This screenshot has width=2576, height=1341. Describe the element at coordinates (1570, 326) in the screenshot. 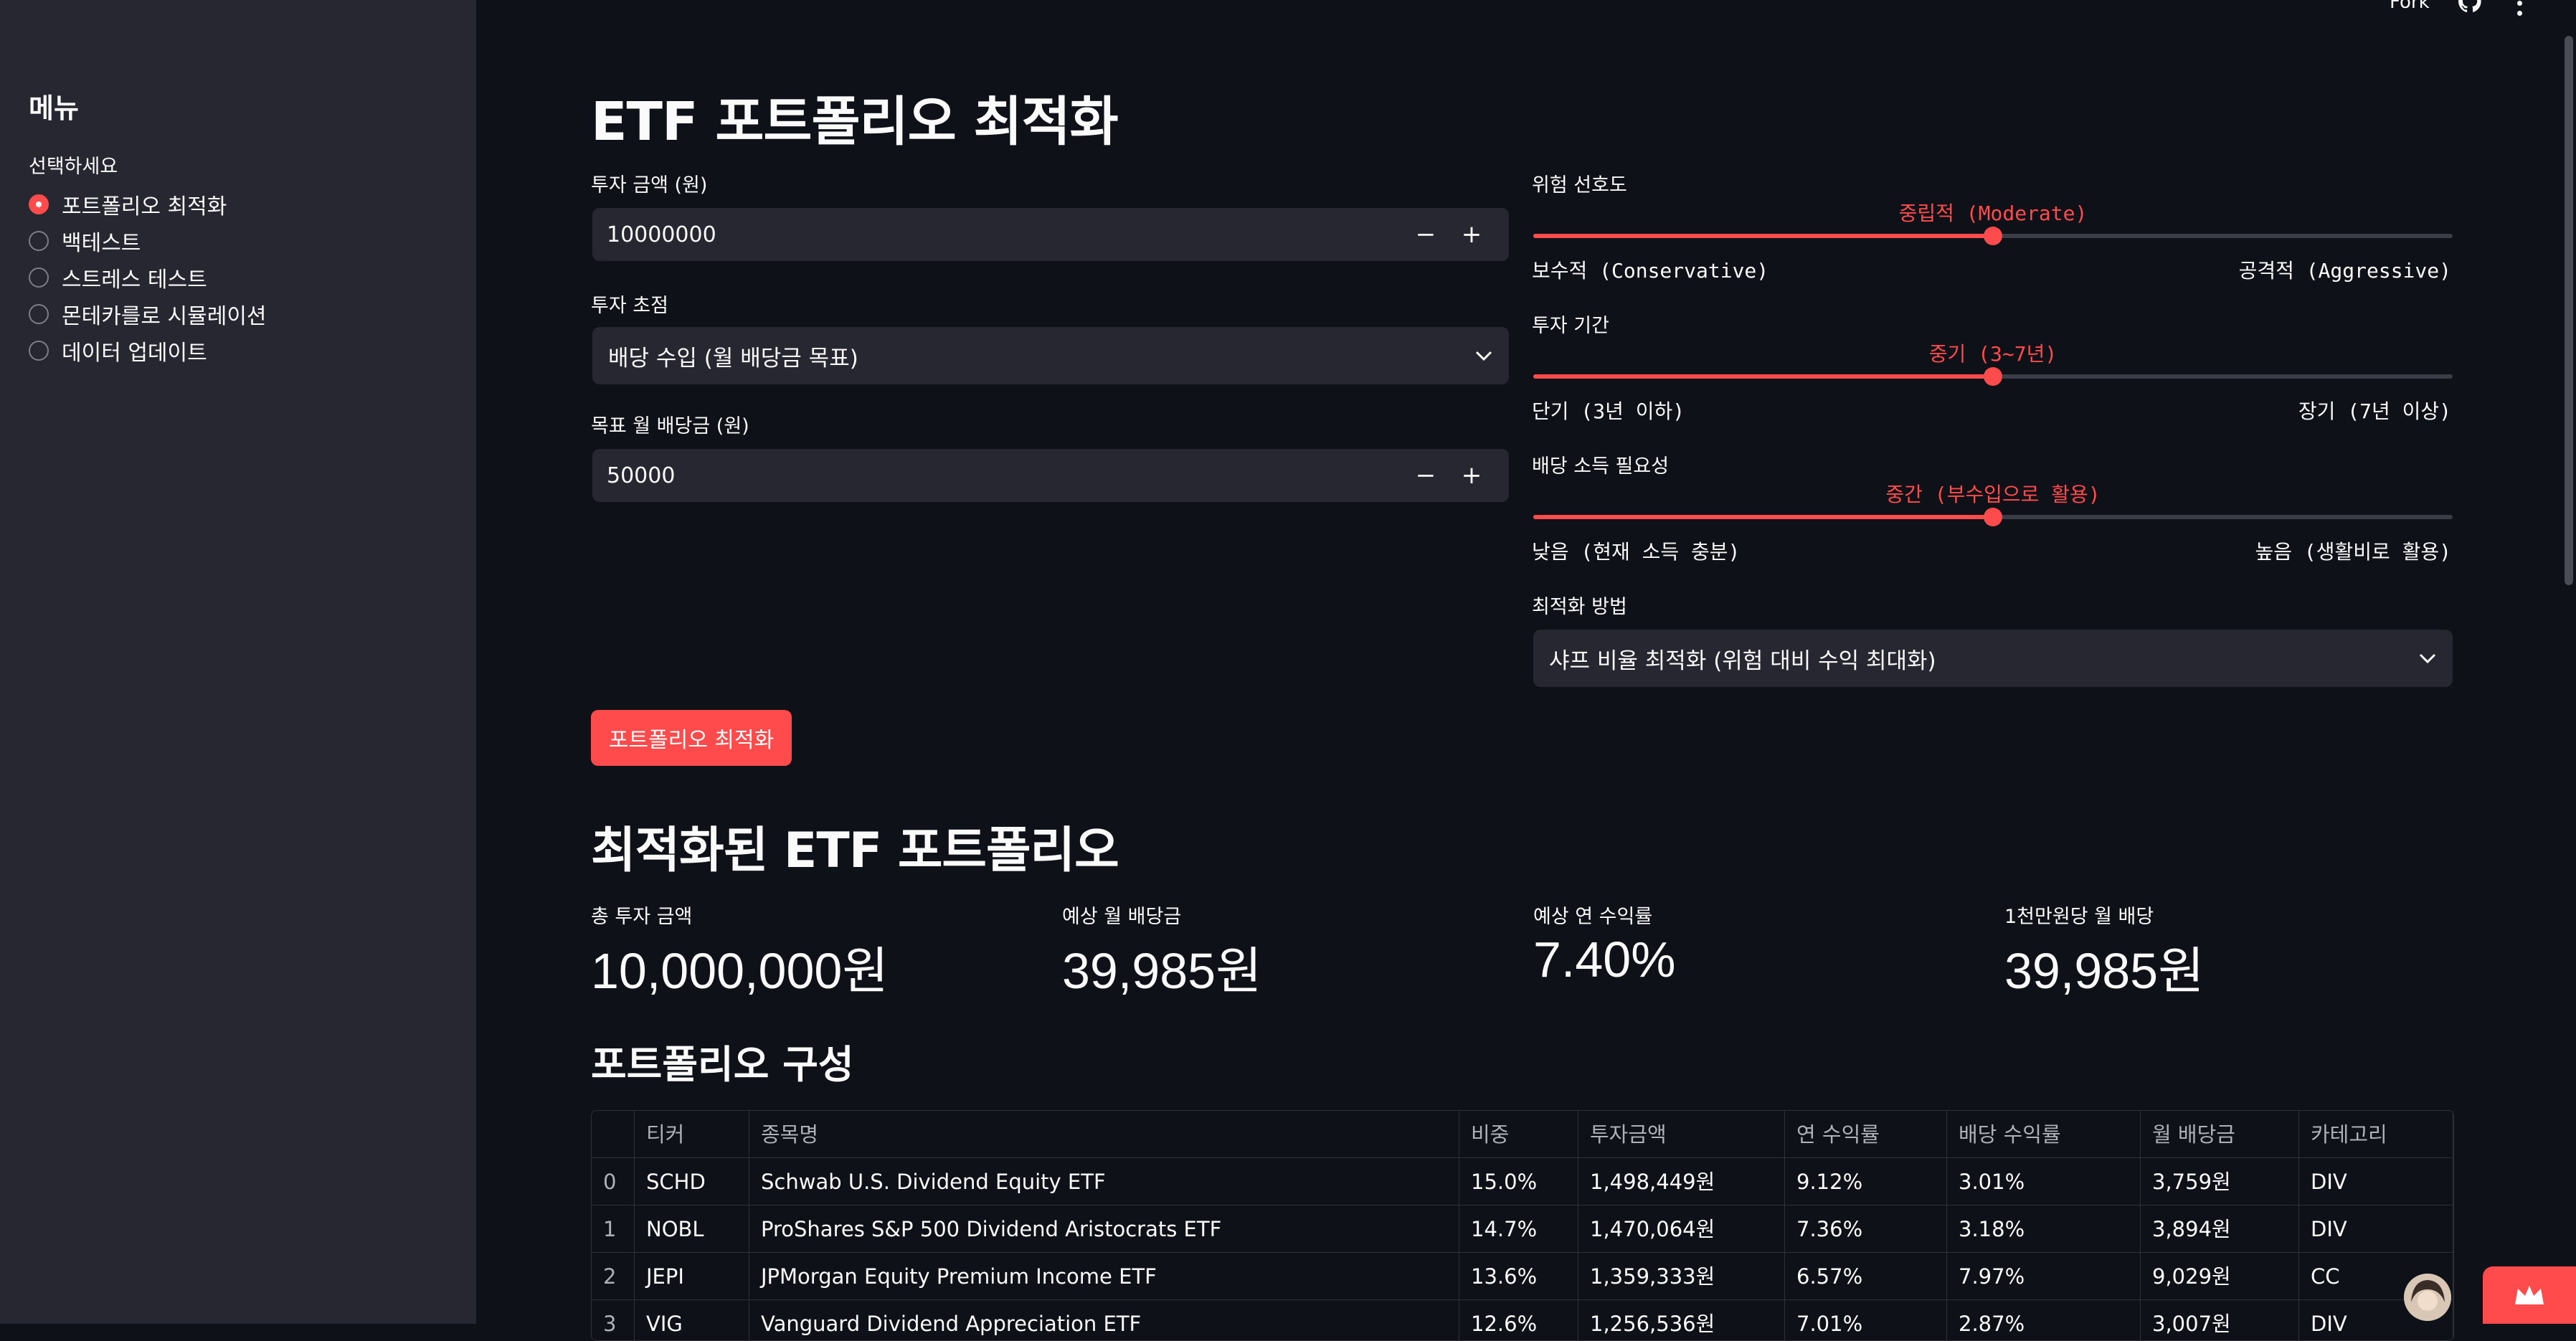

I see `horizon-label: 투자 기간` at that location.